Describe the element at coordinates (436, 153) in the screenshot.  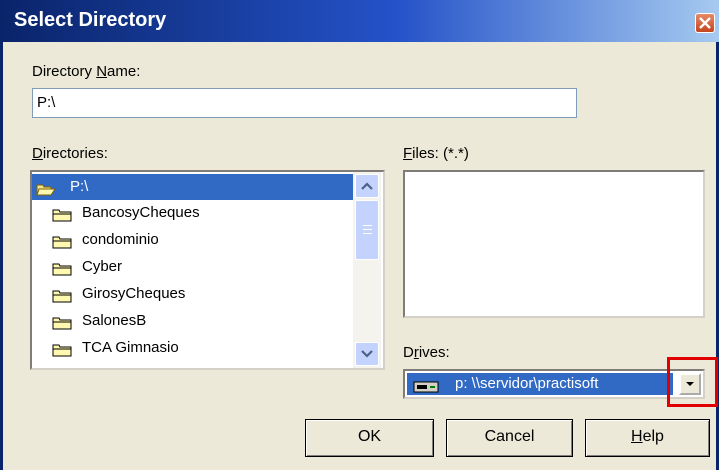
I see `files-label: Files: (*.*)` at that location.